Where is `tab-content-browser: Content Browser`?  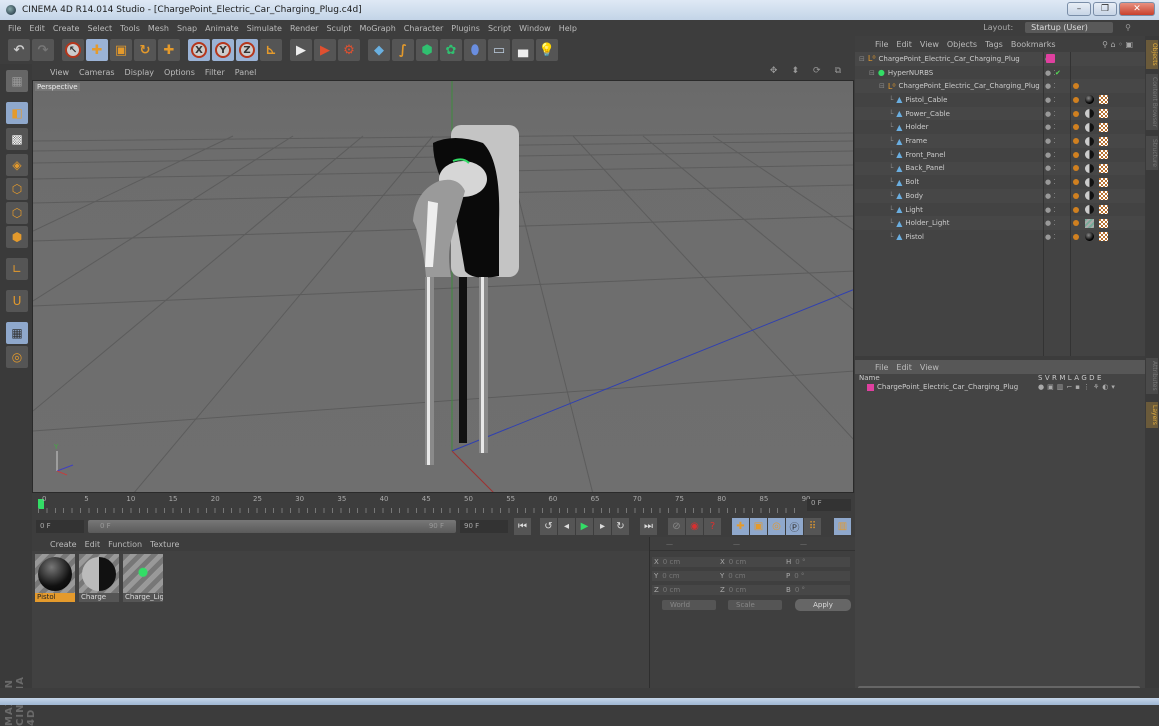 tab-content-browser: Content Browser is located at coordinates (1152, 102).